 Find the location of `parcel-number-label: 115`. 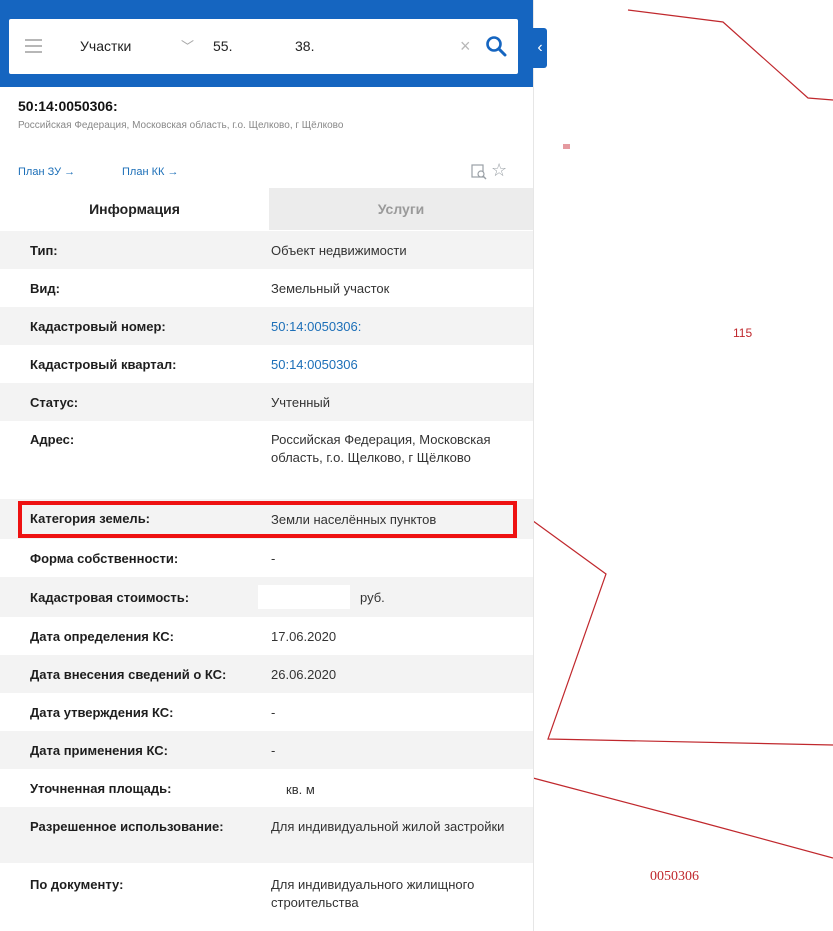

parcel-number-label: 115 is located at coordinates (743, 333).